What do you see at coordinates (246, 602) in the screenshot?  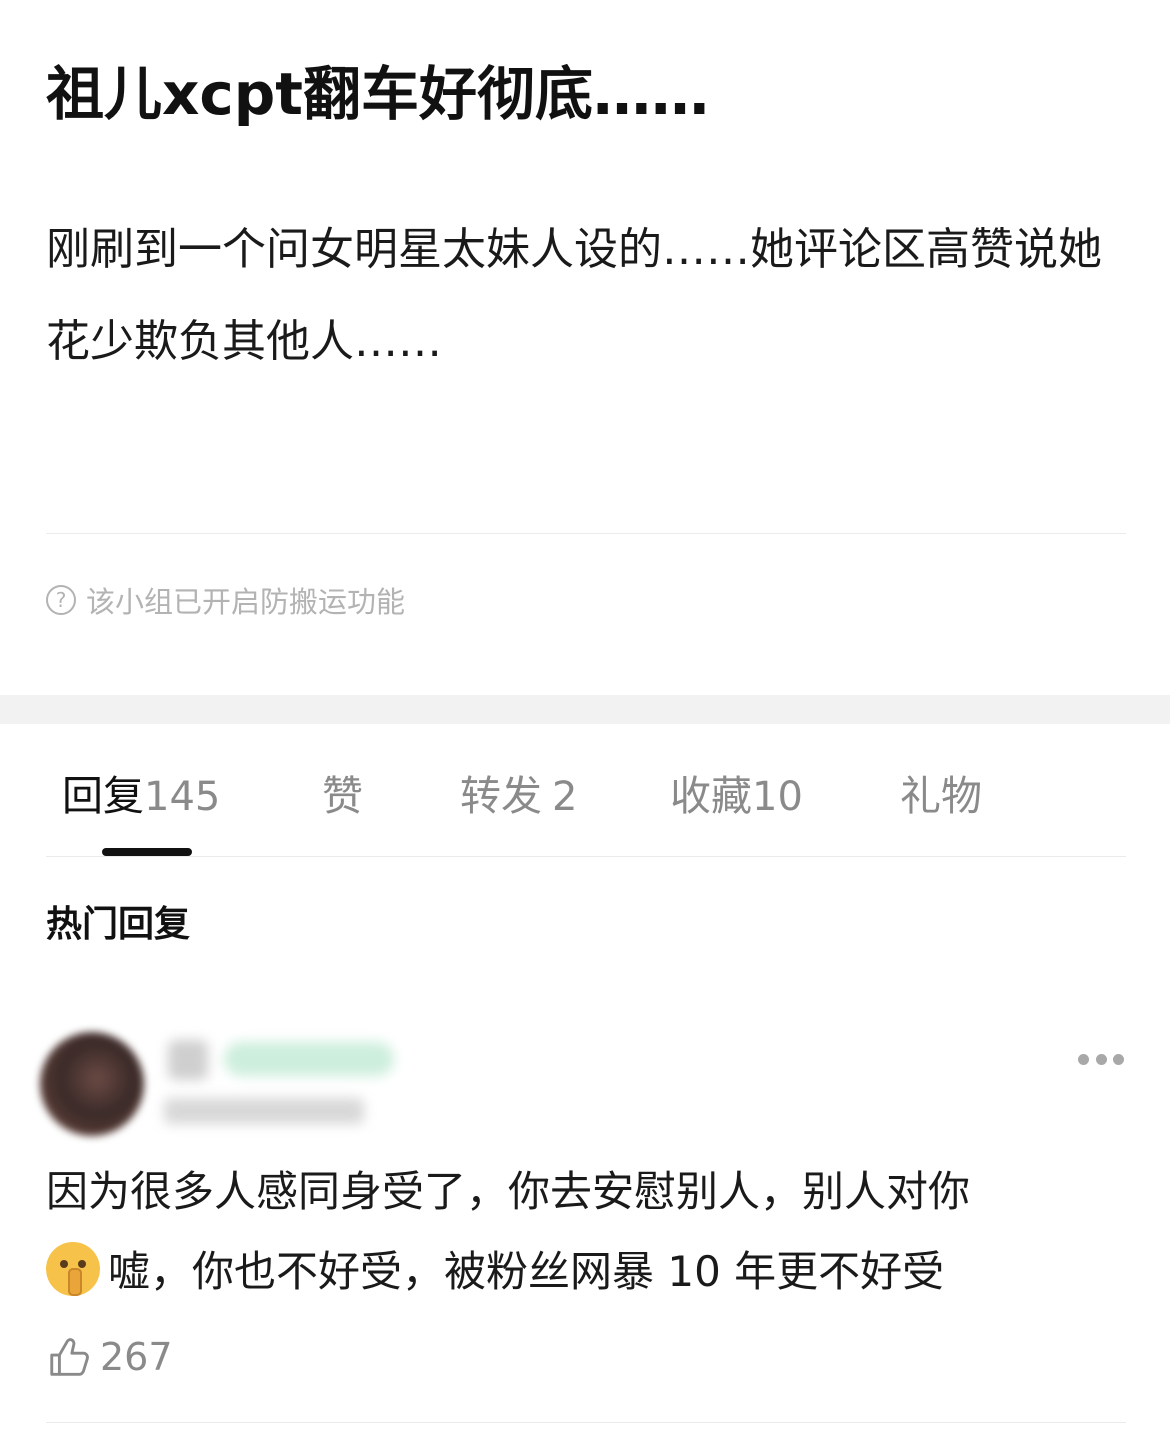 I see `notice-text: 该小组已开启防搬运功能` at bounding box center [246, 602].